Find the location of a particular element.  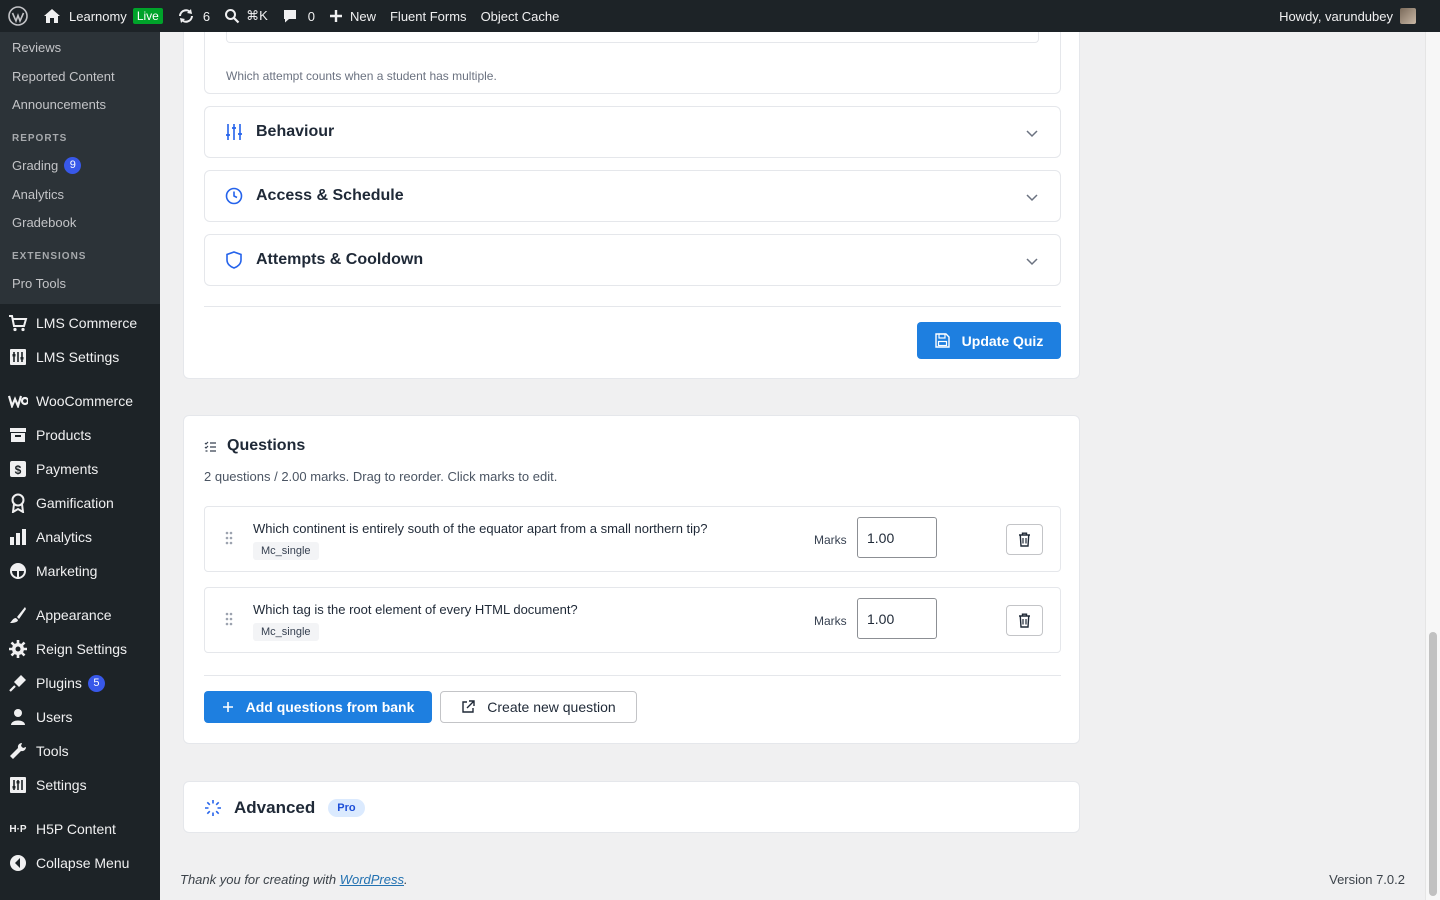

update-quiz-button: Update Quiz is located at coordinates (989, 340).